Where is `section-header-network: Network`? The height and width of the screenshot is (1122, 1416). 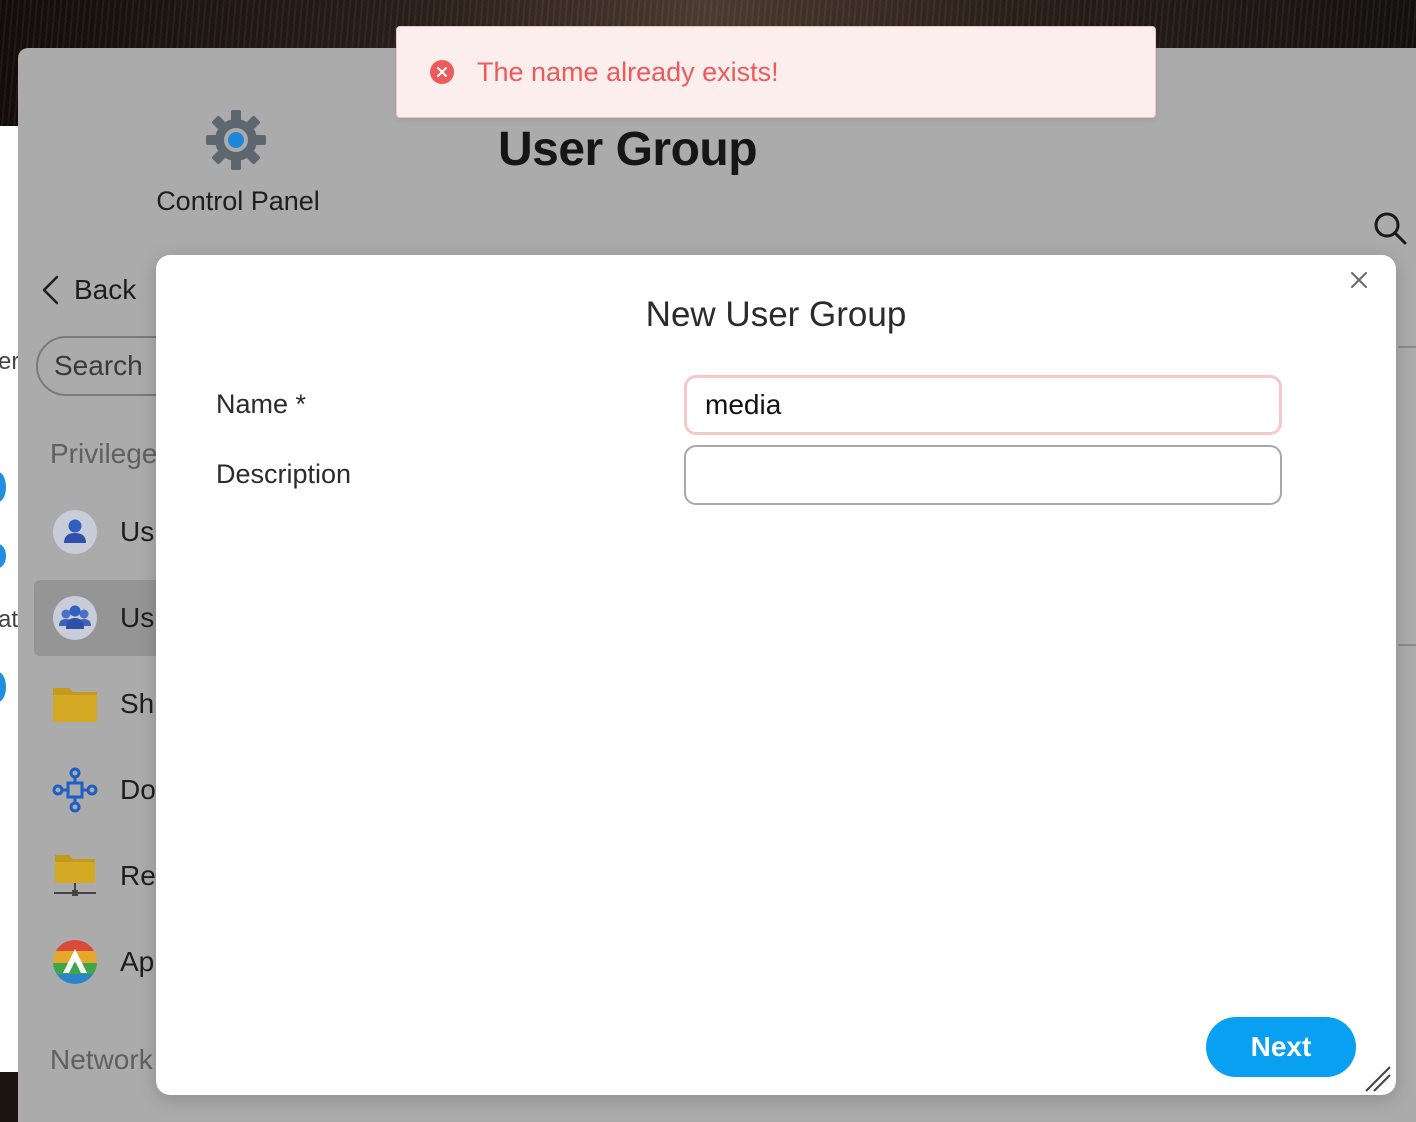 section-header-network: Network is located at coordinates (101, 1059).